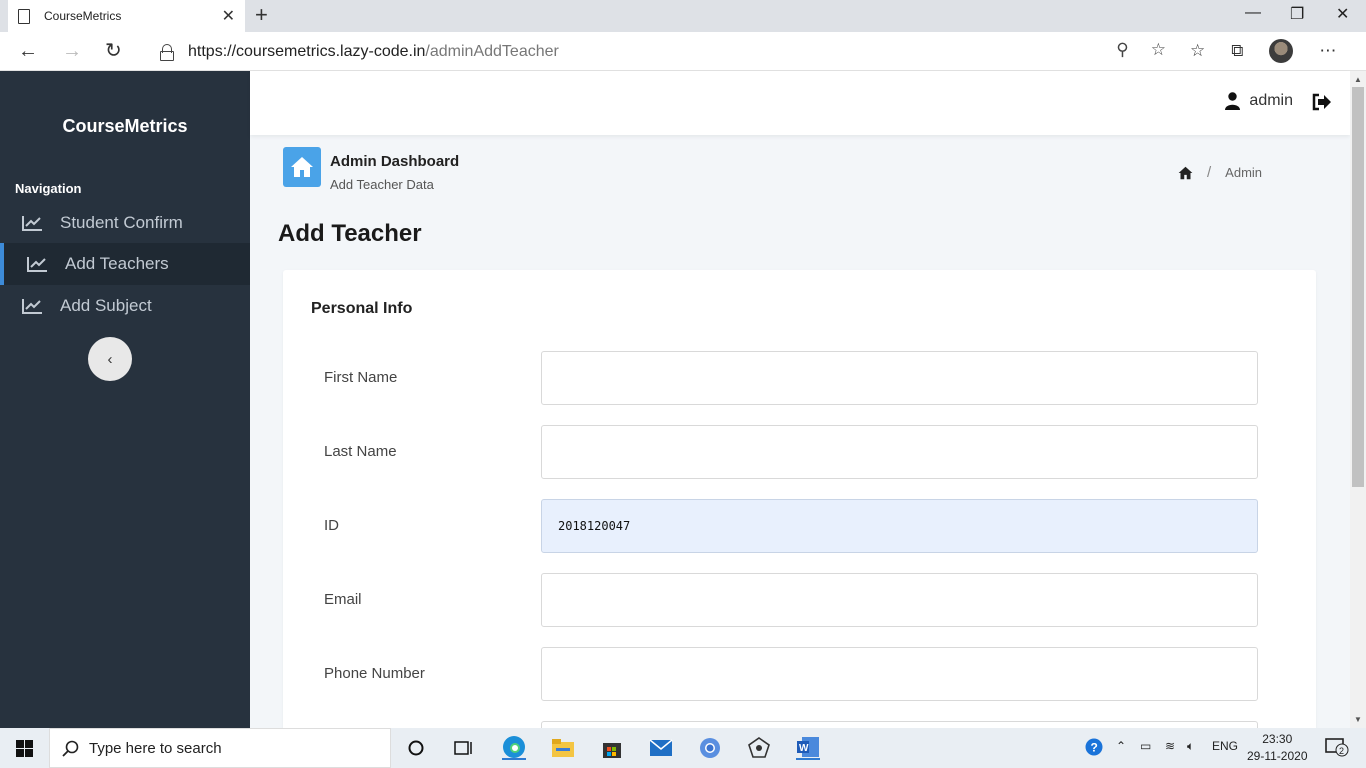  I want to click on first-name-label: First Name, so click(361, 377).